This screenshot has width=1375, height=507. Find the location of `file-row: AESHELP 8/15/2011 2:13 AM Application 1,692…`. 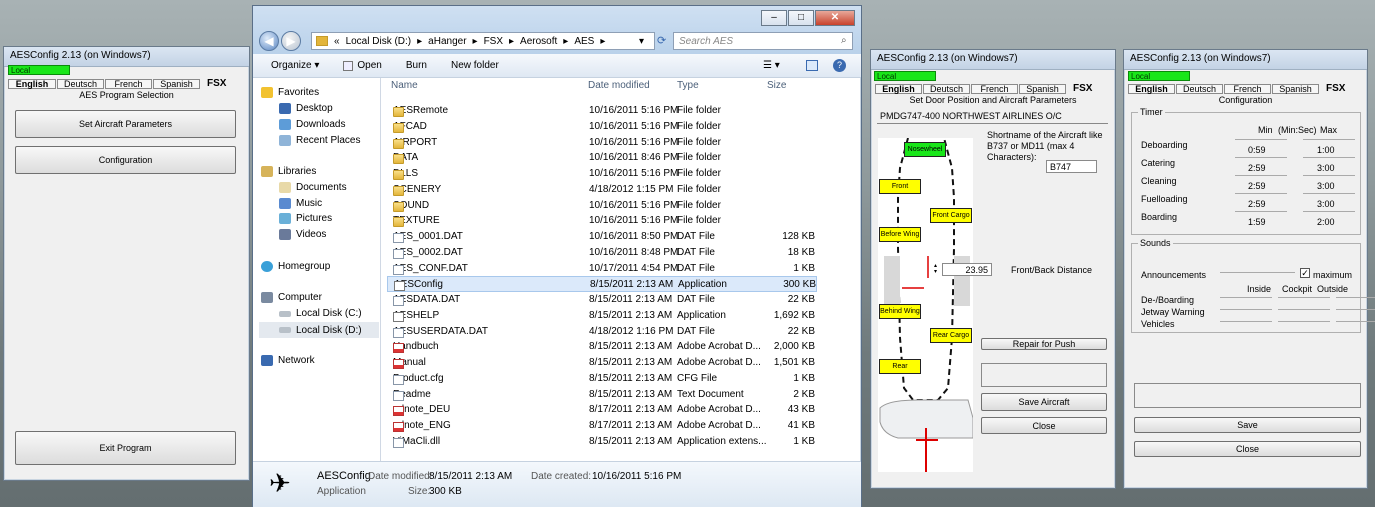

file-row: AESHELP 8/15/2011 2:13 AM Application 1,692… is located at coordinates (602, 316).